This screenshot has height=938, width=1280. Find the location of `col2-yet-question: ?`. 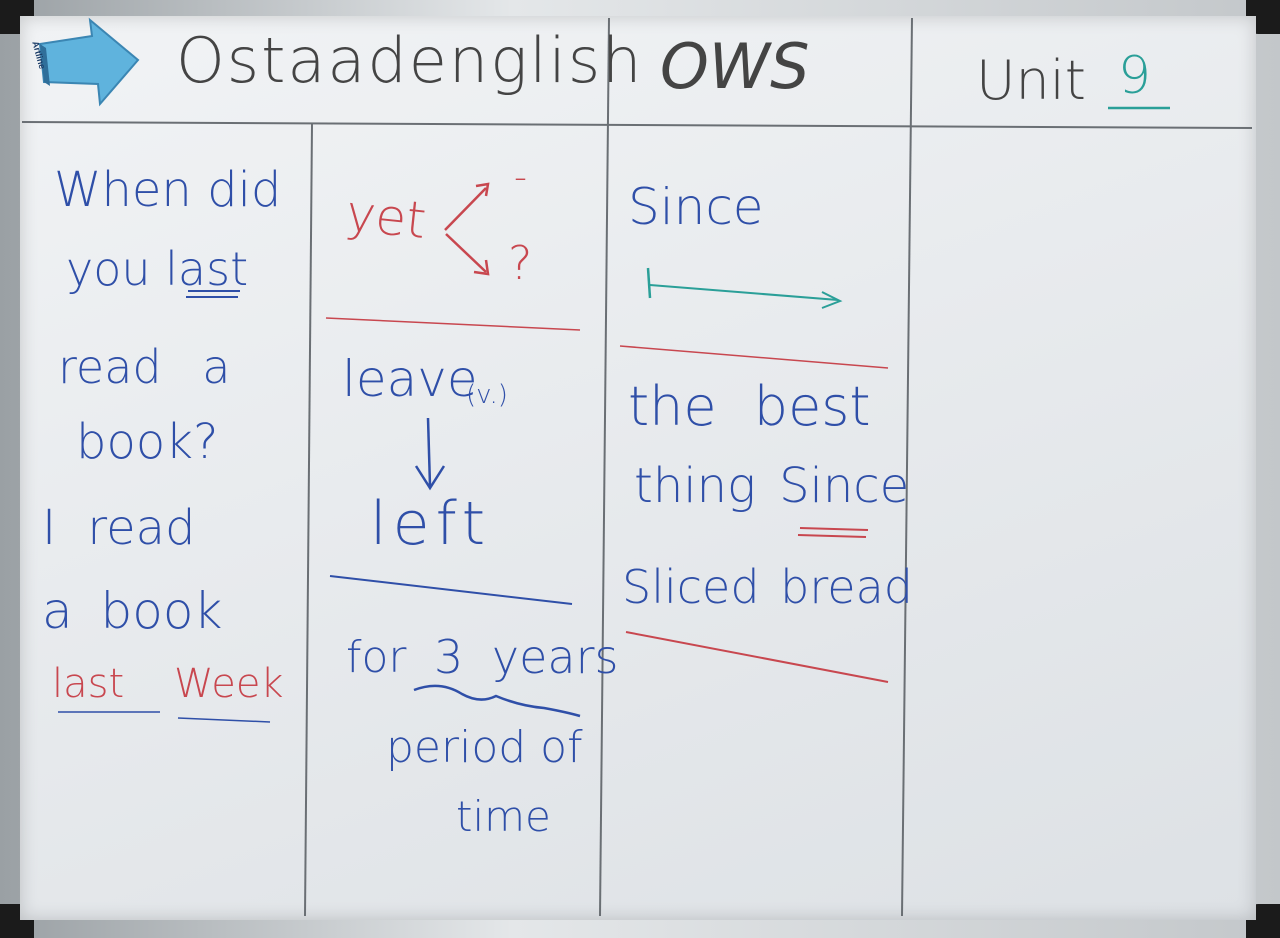

col2-yet-question: ? is located at coordinates (520, 263).